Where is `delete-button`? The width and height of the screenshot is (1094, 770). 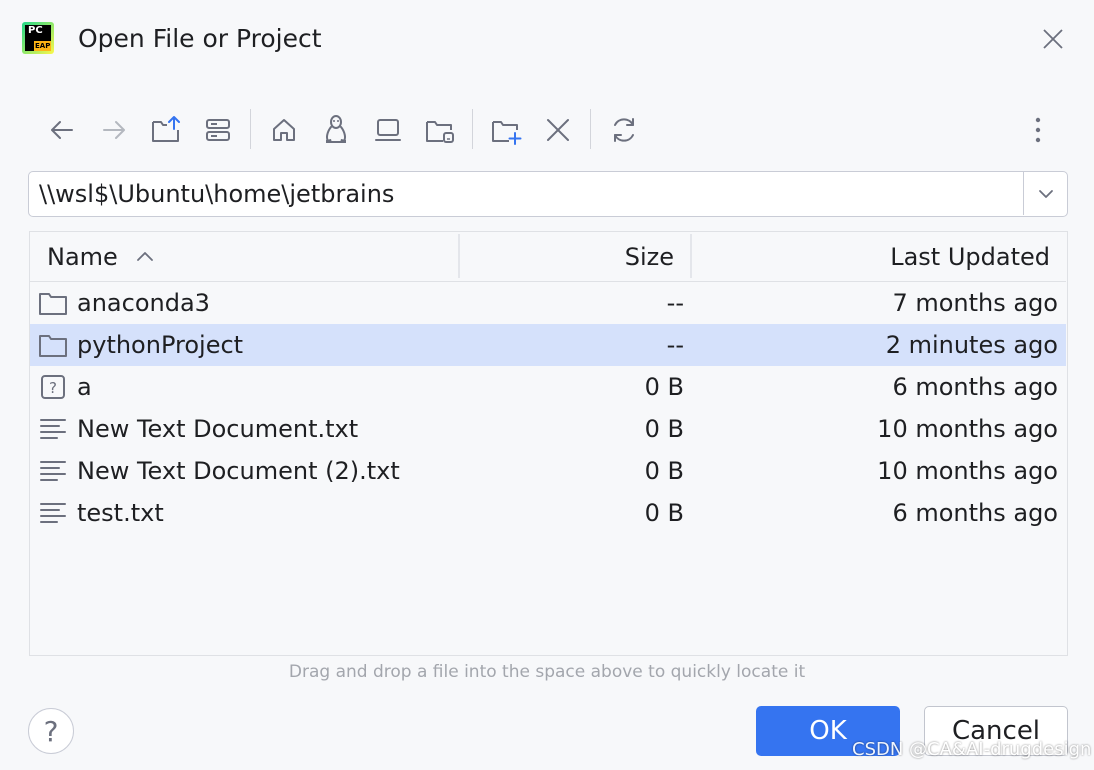 delete-button is located at coordinates (558, 130).